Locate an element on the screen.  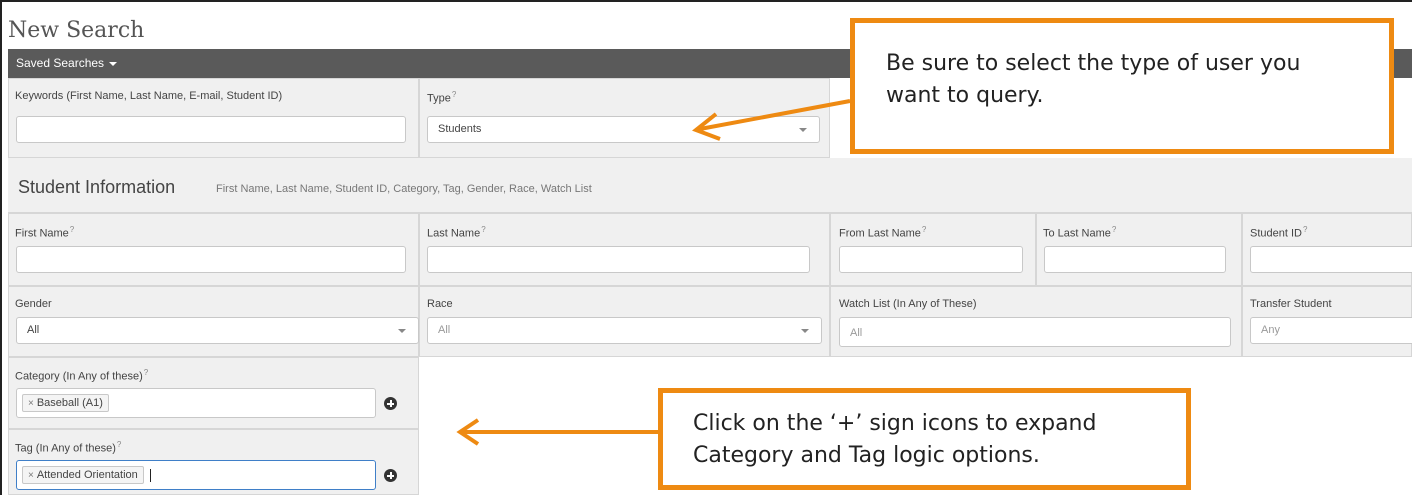
type-arrow-icon is located at coordinates (771, 120).